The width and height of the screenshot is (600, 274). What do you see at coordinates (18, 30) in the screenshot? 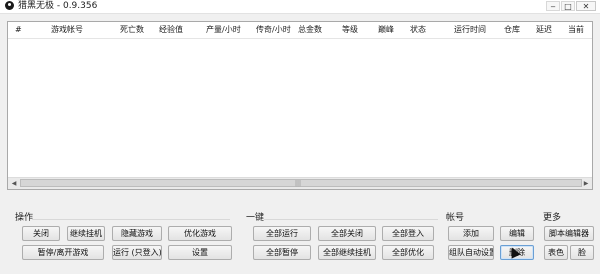
I see `column-header-index: #` at bounding box center [18, 30].